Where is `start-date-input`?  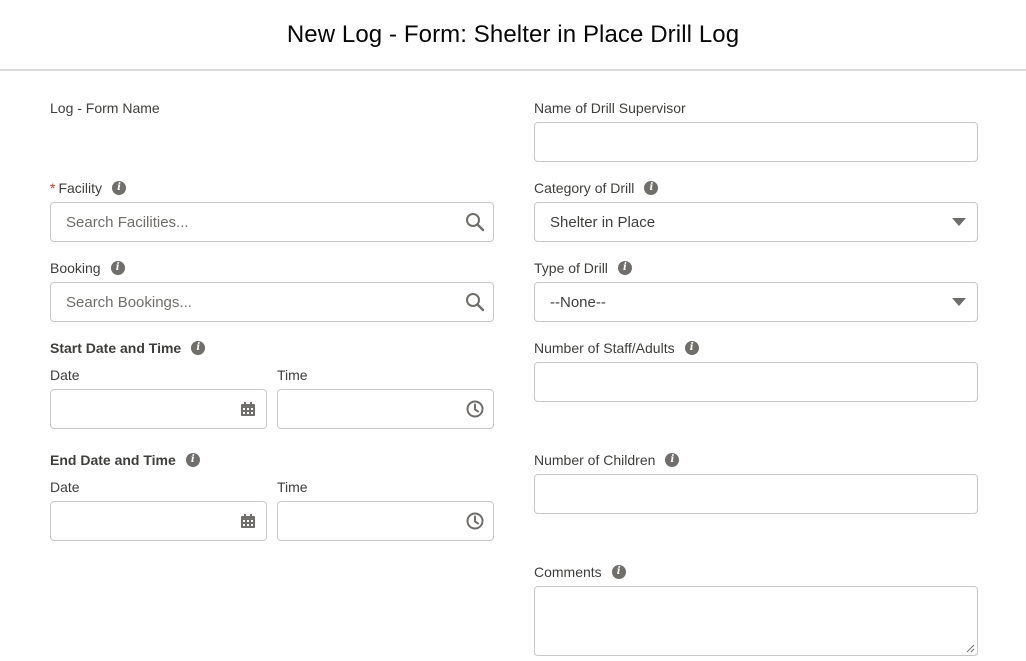
start-date-input is located at coordinates (158, 409).